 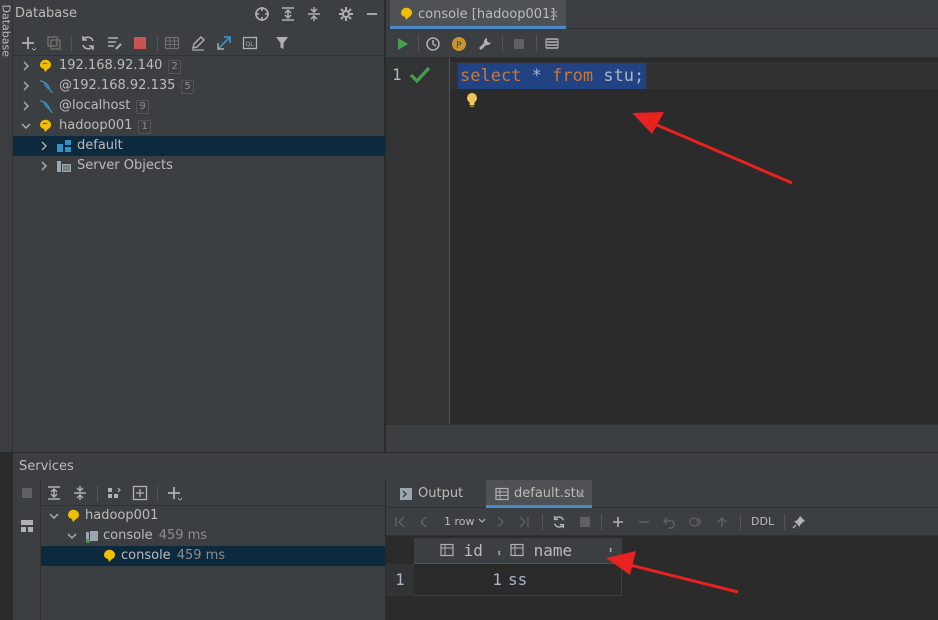 What do you see at coordinates (799, 522) in the screenshot?
I see `pin-icon` at bounding box center [799, 522].